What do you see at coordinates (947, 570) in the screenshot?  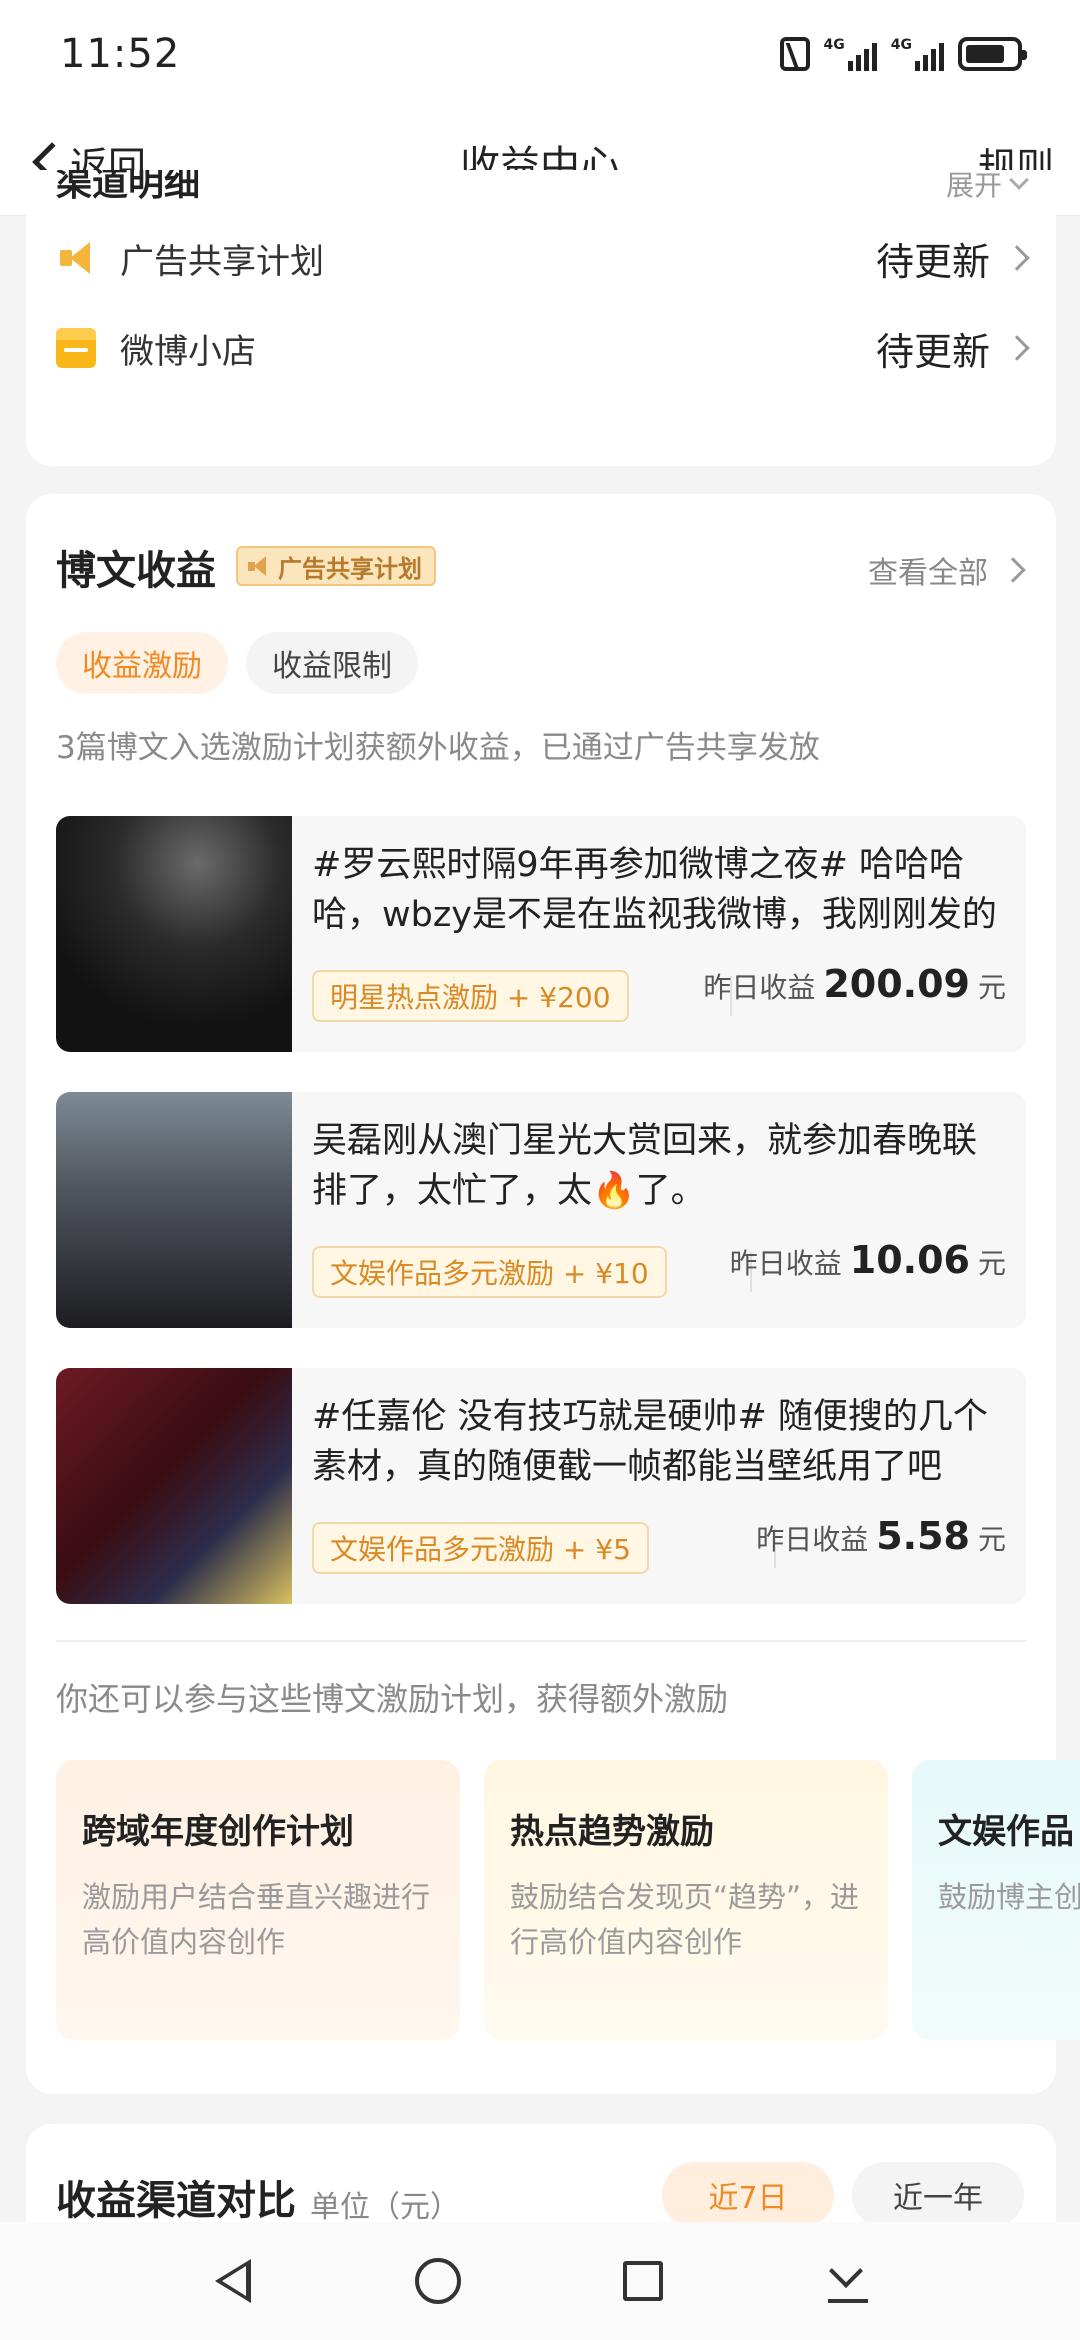 I see `view-all-button: 查看全部` at bounding box center [947, 570].